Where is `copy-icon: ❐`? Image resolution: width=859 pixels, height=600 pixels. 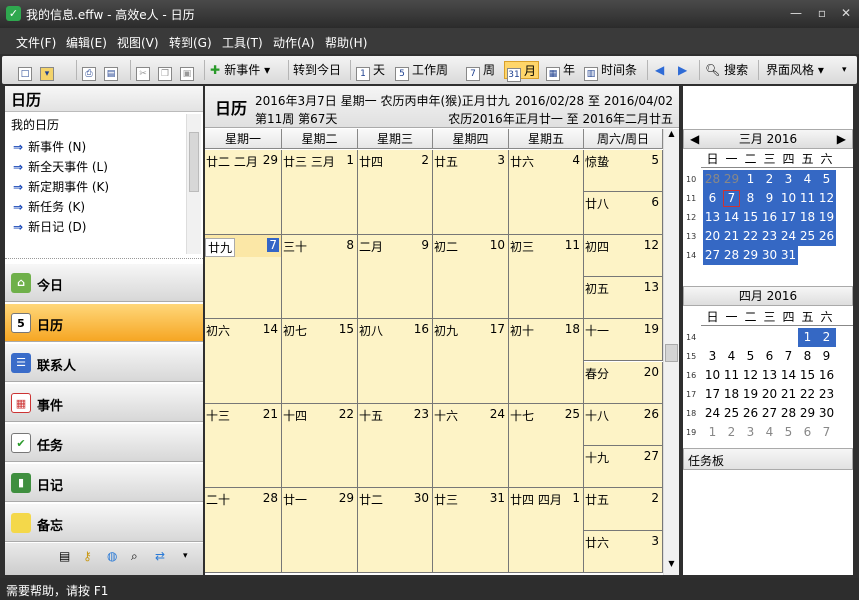 copy-icon: ❐ is located at coordinates (166, 71).